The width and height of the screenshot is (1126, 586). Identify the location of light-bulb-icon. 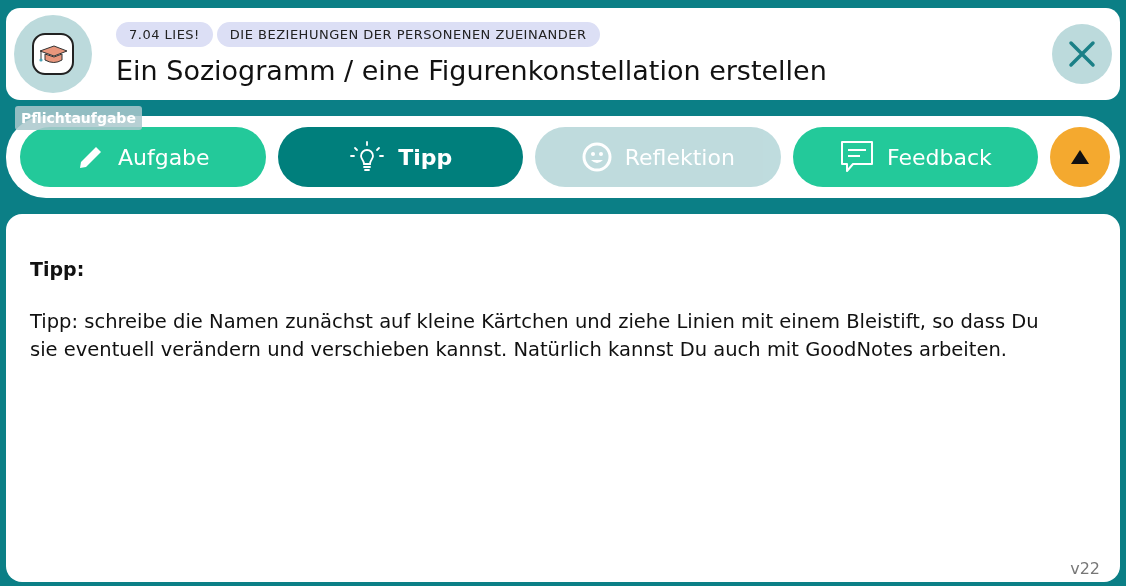
(367, 157).